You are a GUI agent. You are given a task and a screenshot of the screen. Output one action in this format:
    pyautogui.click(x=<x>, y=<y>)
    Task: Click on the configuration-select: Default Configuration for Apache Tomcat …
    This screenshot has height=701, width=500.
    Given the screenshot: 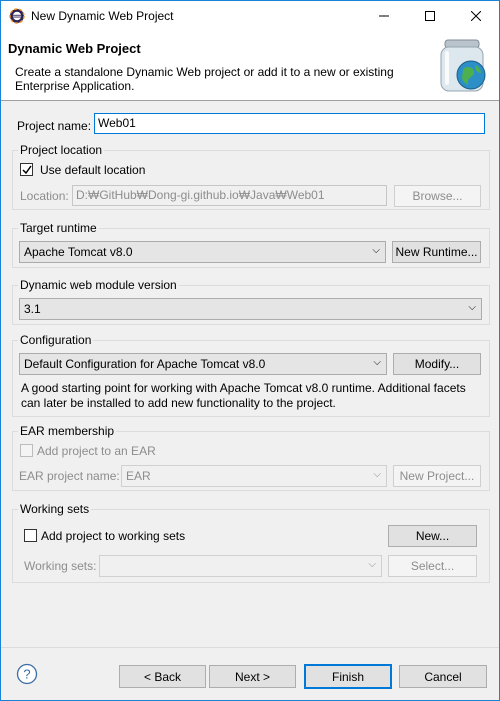 What is the action you would take?
    pyautogui.click(x=203, y=364)
    